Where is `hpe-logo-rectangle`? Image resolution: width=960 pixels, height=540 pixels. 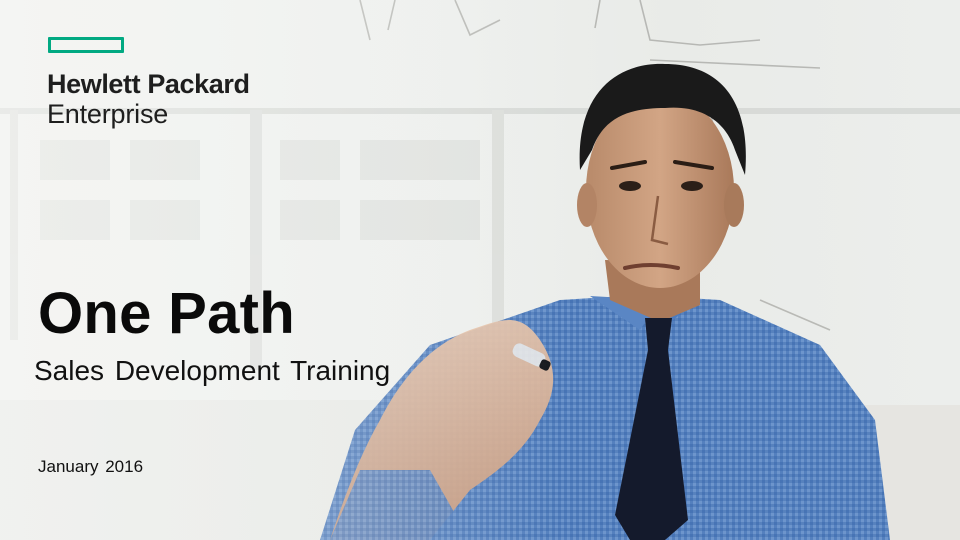
hpe-logo-rectangle is located at coordinates (86, 45).